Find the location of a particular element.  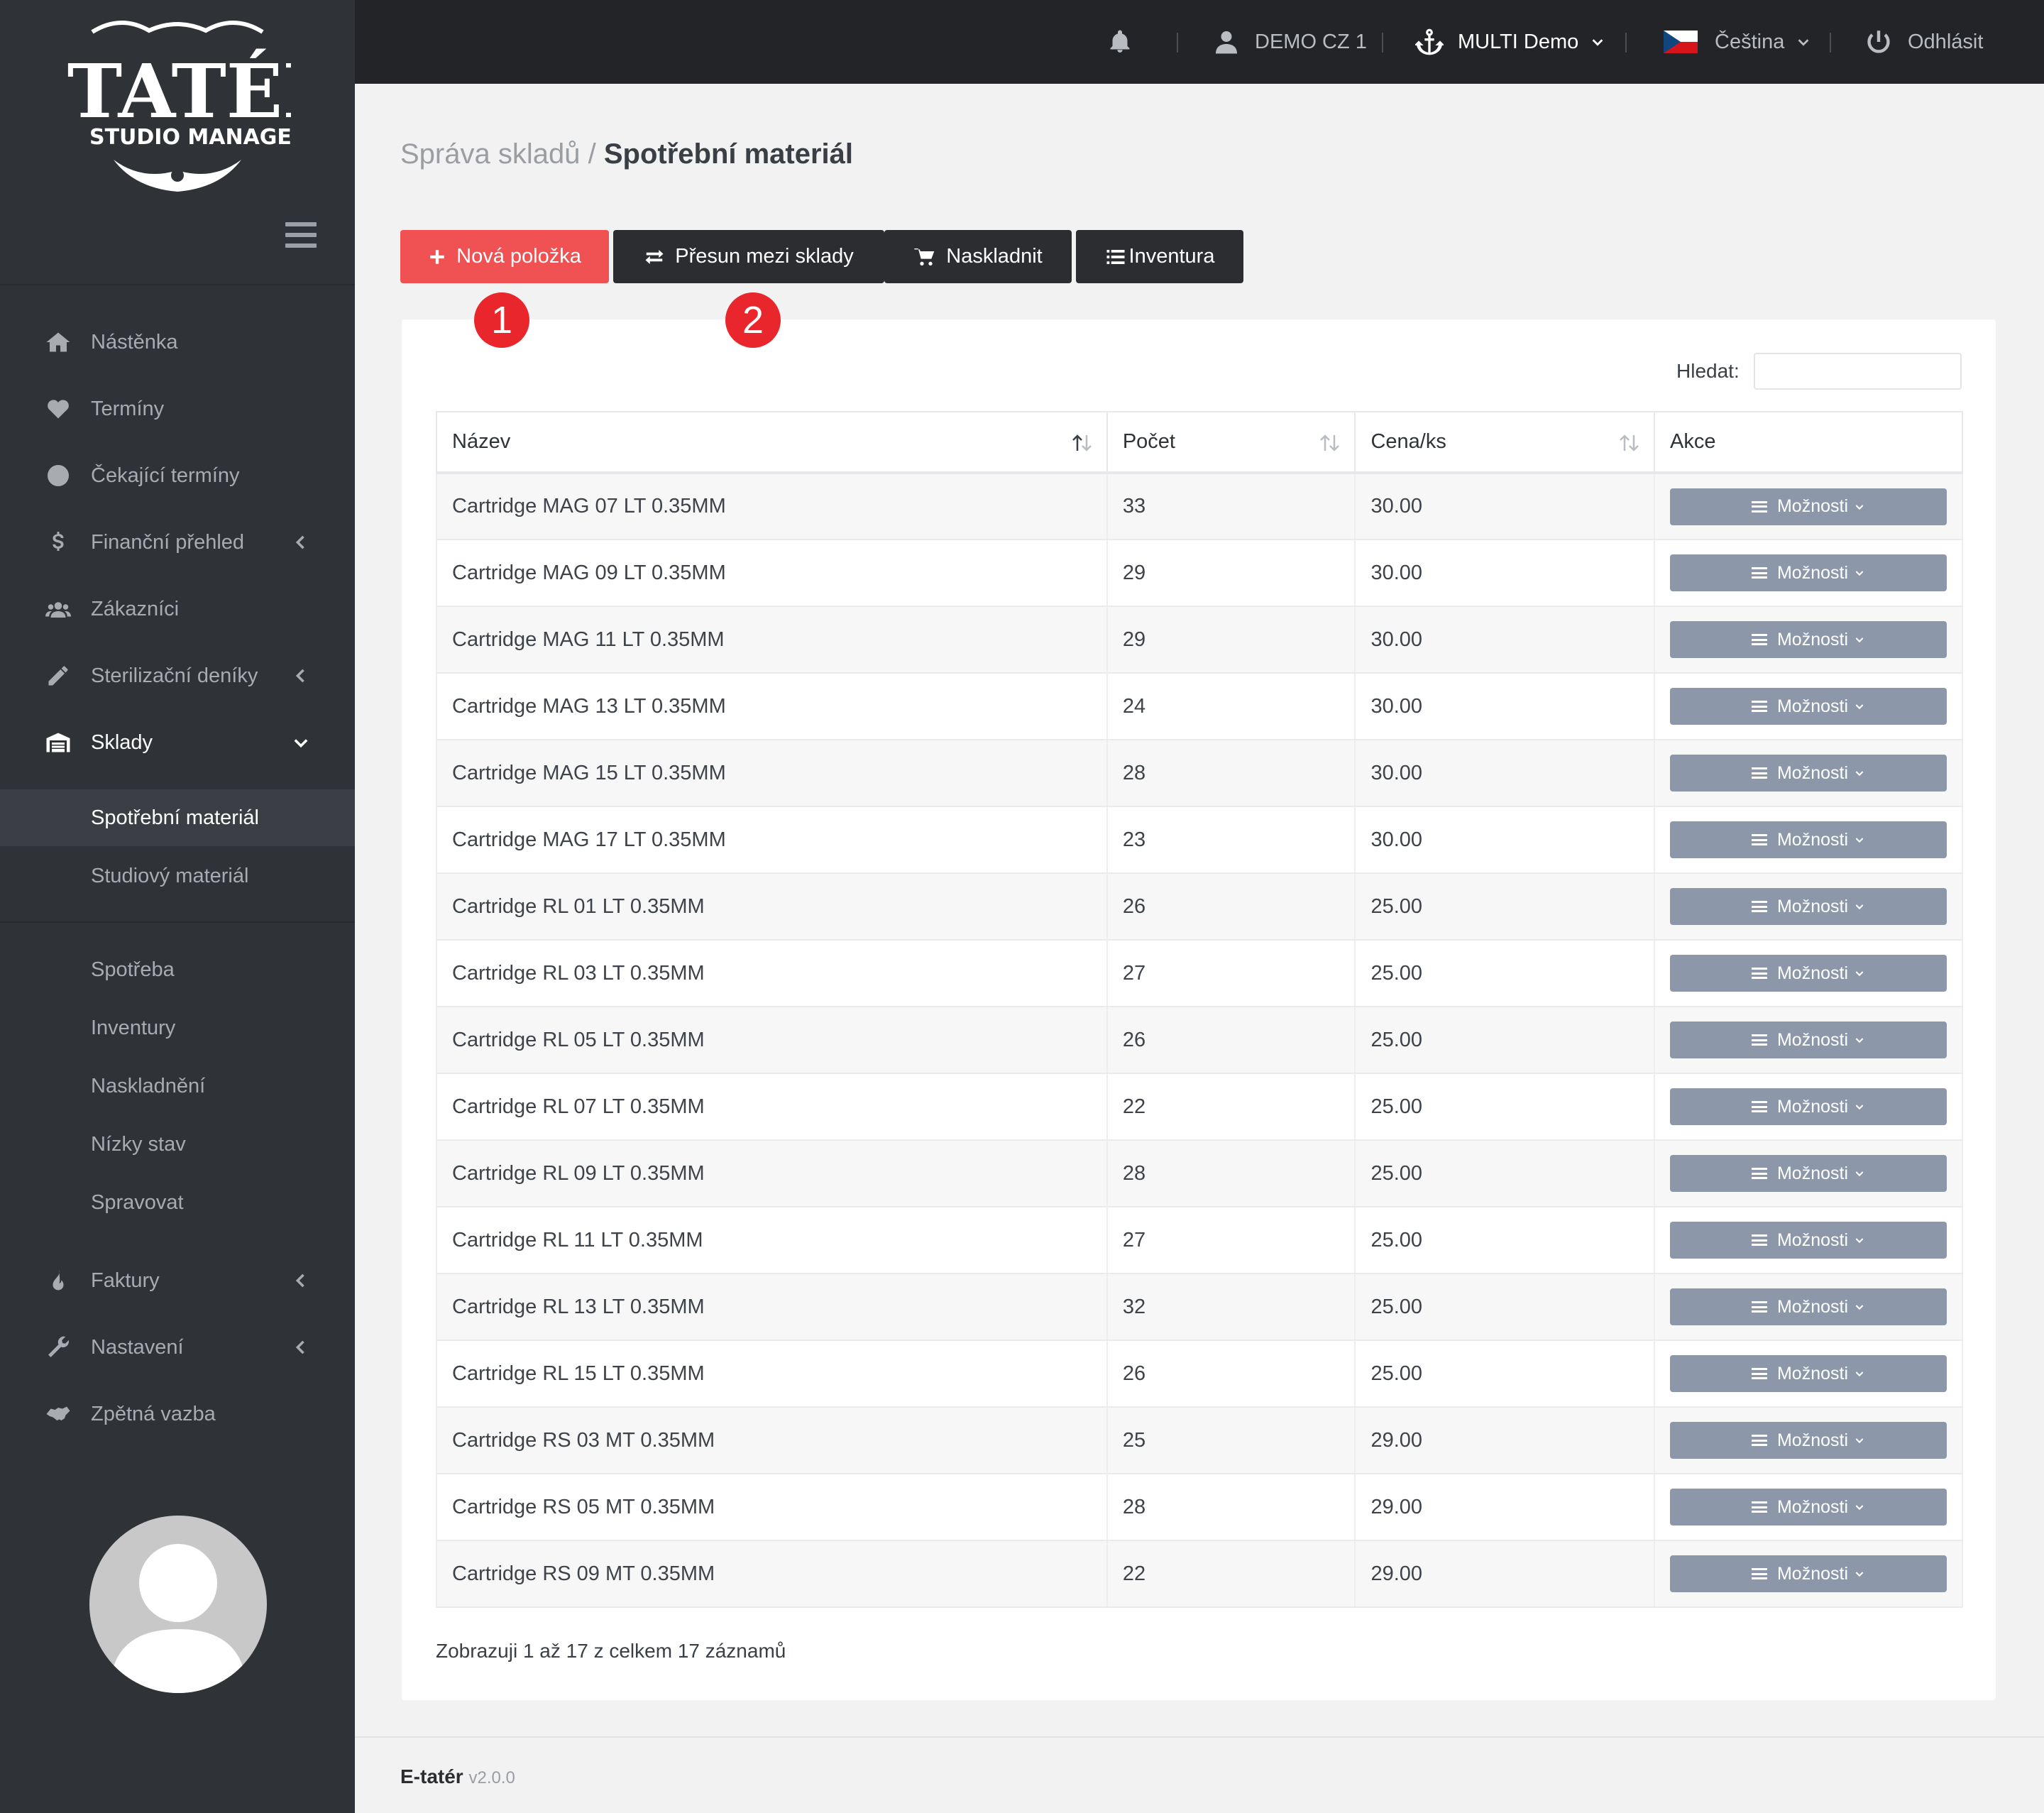

sidebar-item-customers: Zákazníci is located at coordinates (177, 609).